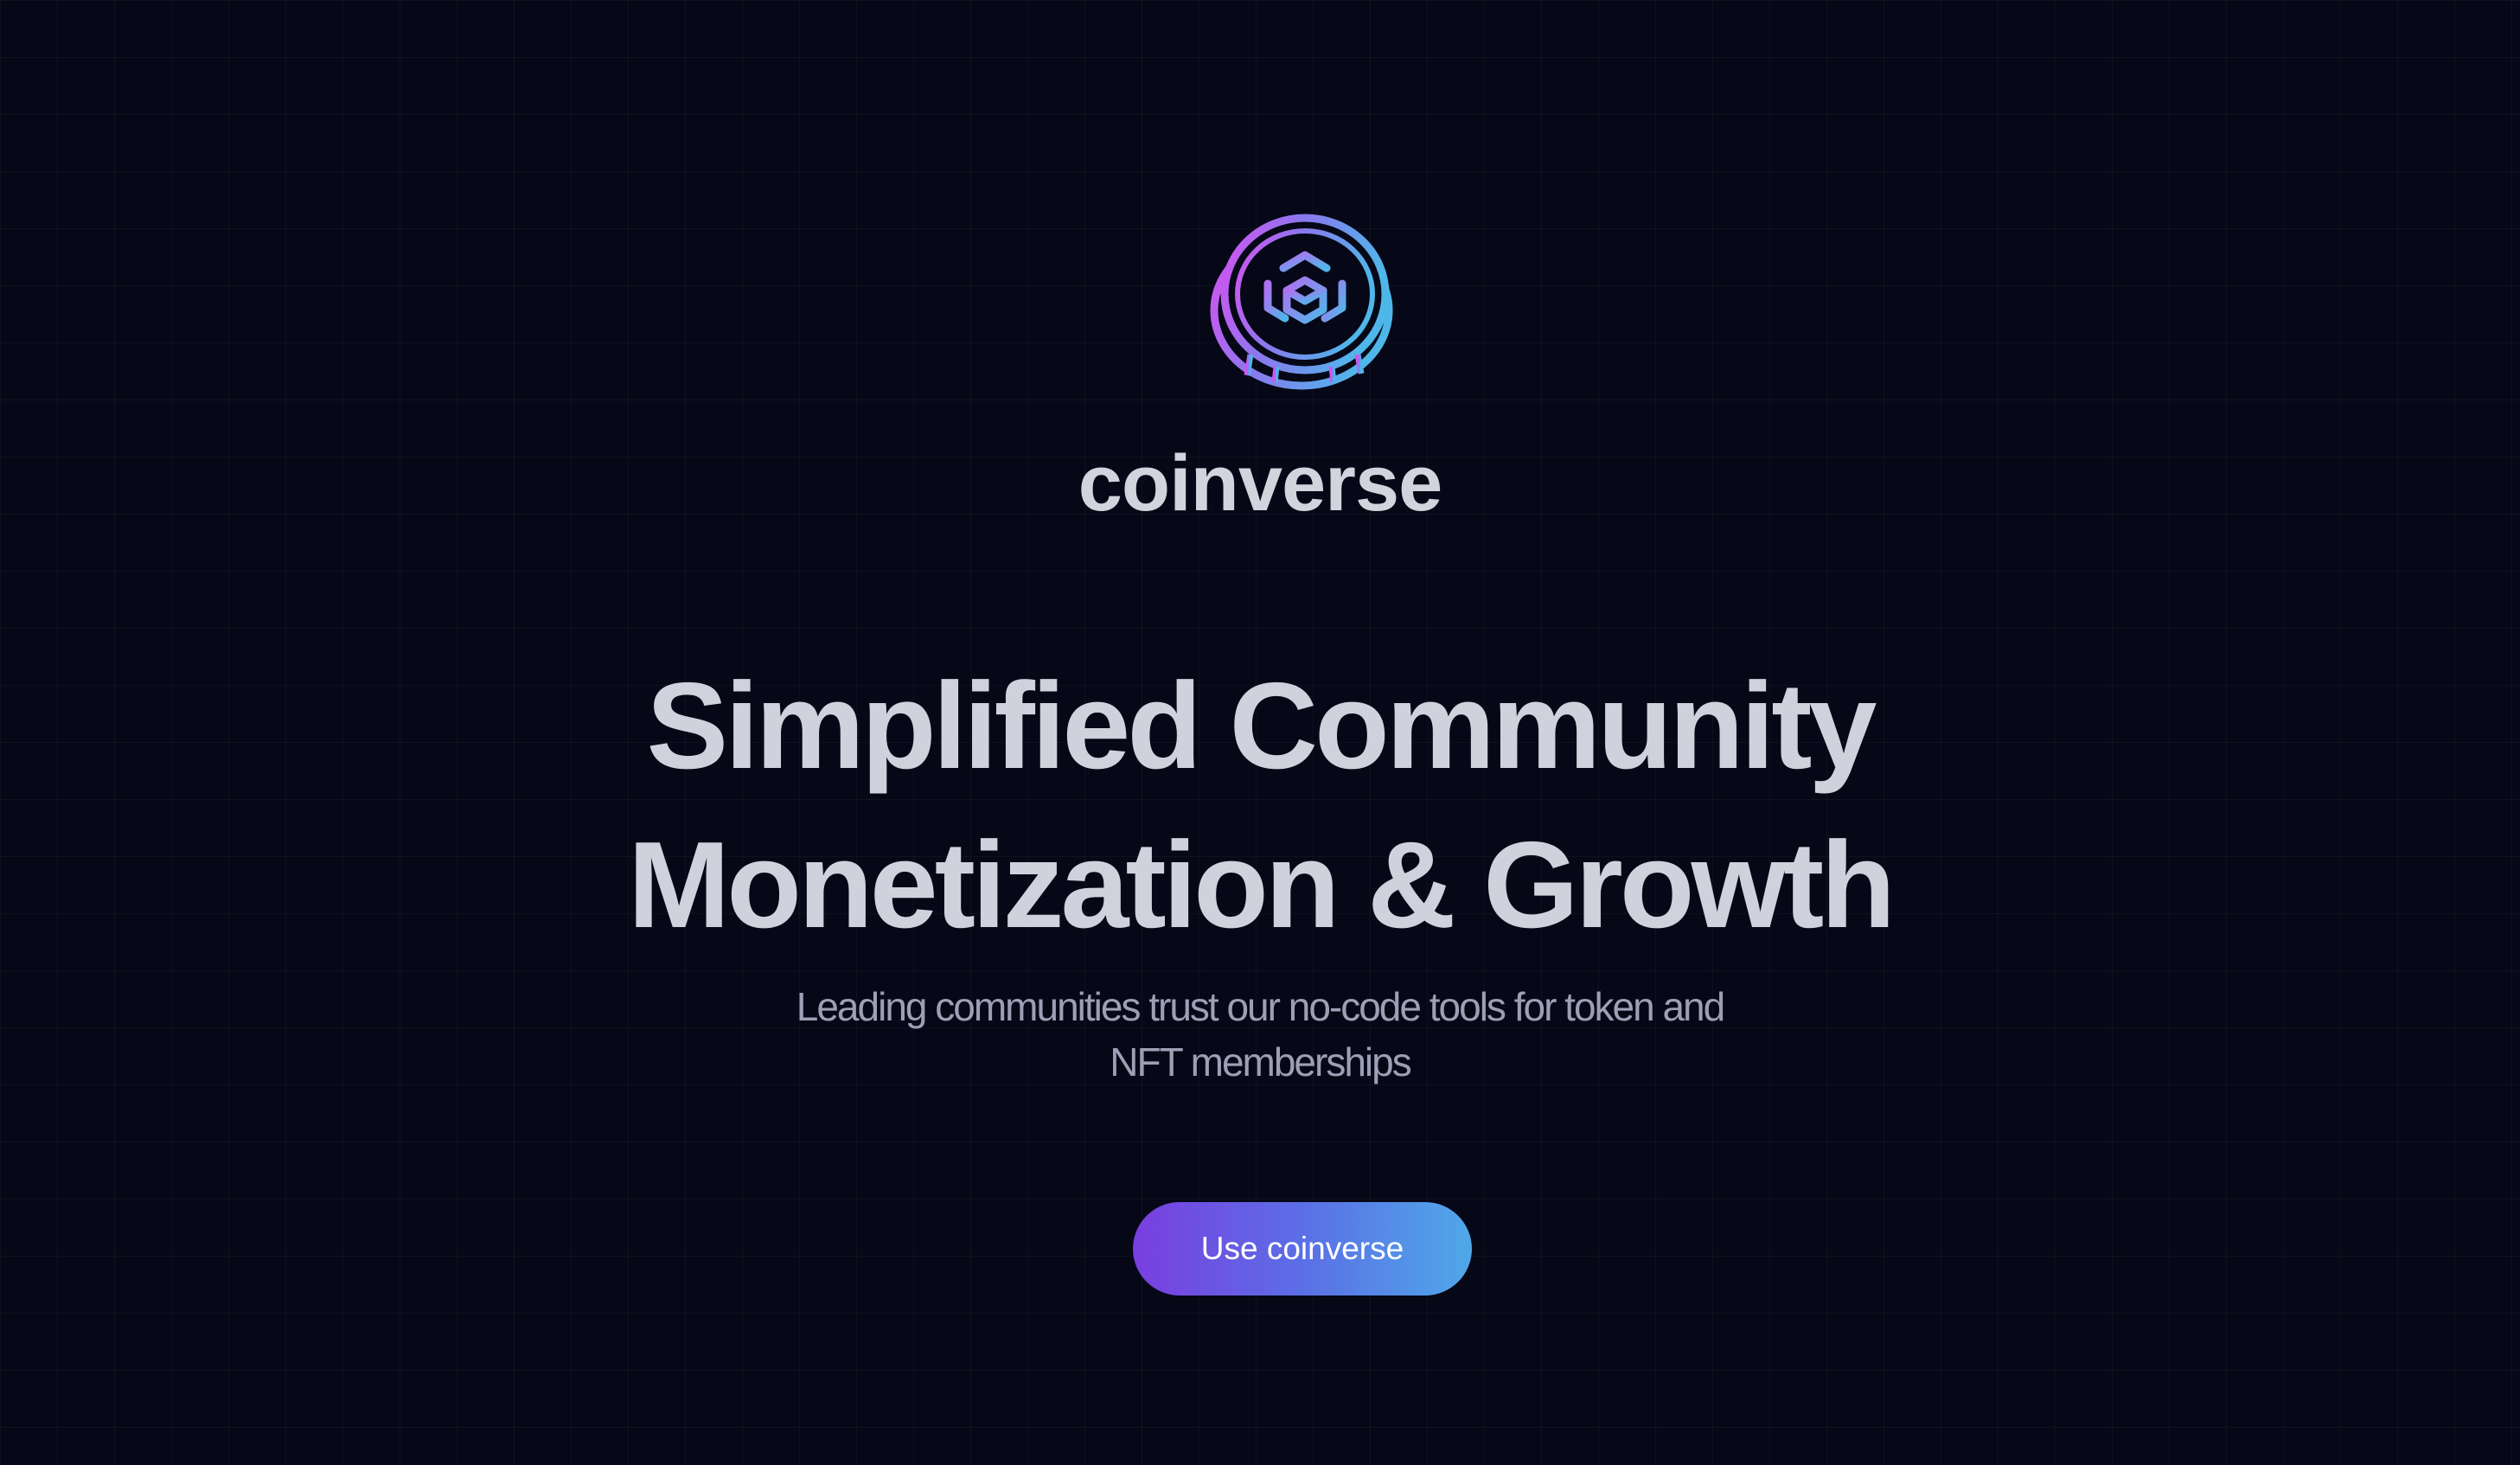 This screenshot has height=1465, width=2520. Describe the element at coordinates (1262, 885) in the screenshot. I see `headline-line-2: Monetization & Growth` at that location.